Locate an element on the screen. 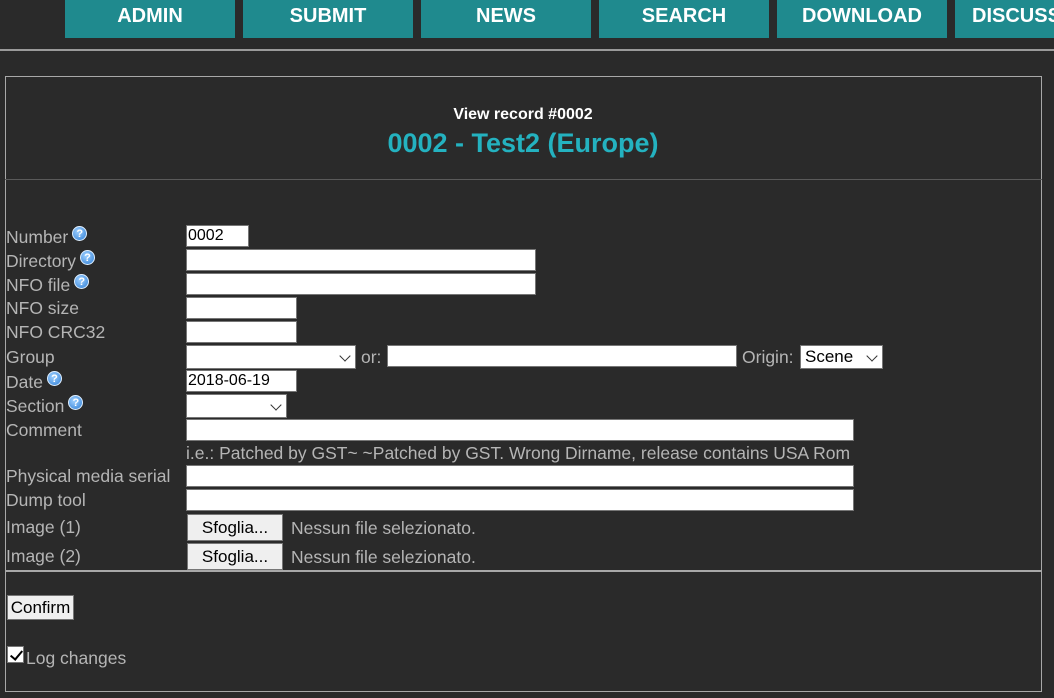 This screenshot has height=698, width=1054. directory-row-label: Directory? is located at coordinates (51, 261).